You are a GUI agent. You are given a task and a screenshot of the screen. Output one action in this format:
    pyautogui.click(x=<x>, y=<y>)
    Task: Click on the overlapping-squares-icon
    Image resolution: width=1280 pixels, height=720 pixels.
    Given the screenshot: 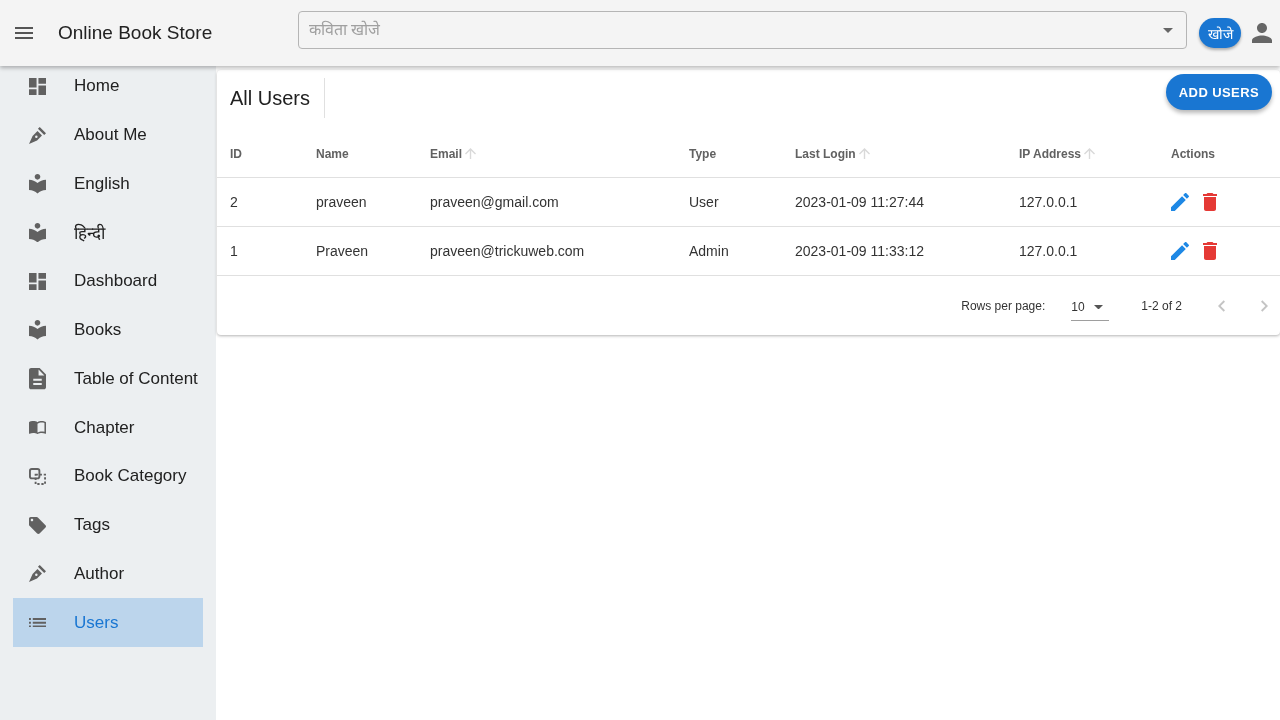 What is the action you would take?
    pyautogui.click(x=37, y=476)
    